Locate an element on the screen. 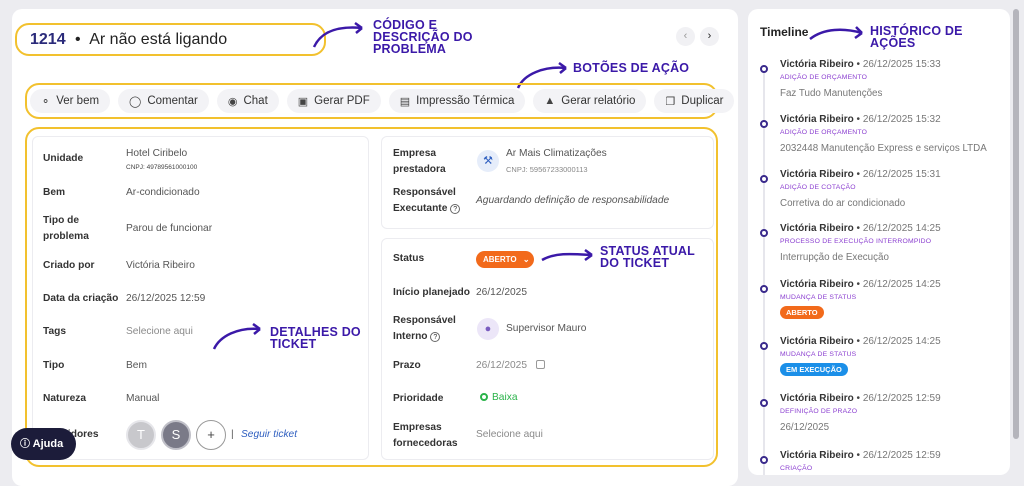 This screenshot has width=1024, height=486. timeline-scrollbar is located at coordinates (1016, 224).